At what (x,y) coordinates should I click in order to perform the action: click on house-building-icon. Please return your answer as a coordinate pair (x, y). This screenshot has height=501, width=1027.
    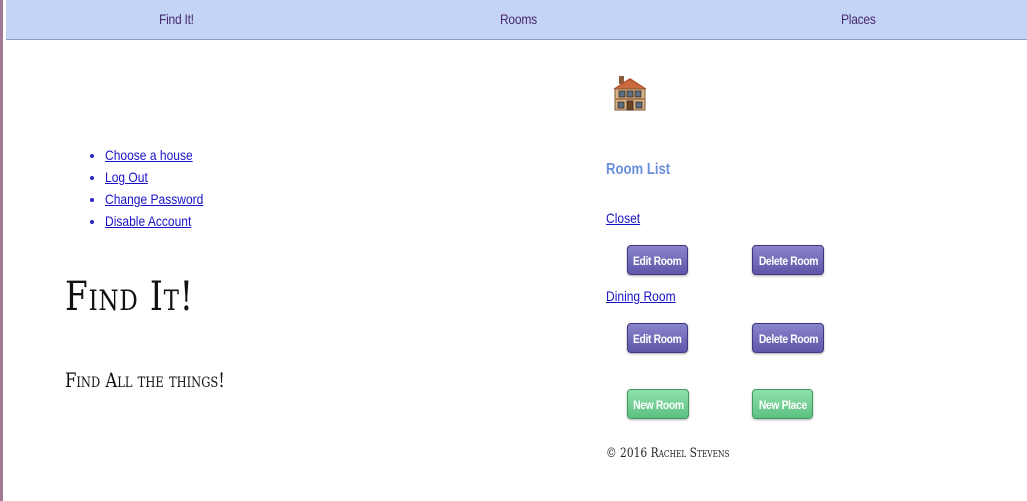
    Looking at the image, I should click on (630, 93).